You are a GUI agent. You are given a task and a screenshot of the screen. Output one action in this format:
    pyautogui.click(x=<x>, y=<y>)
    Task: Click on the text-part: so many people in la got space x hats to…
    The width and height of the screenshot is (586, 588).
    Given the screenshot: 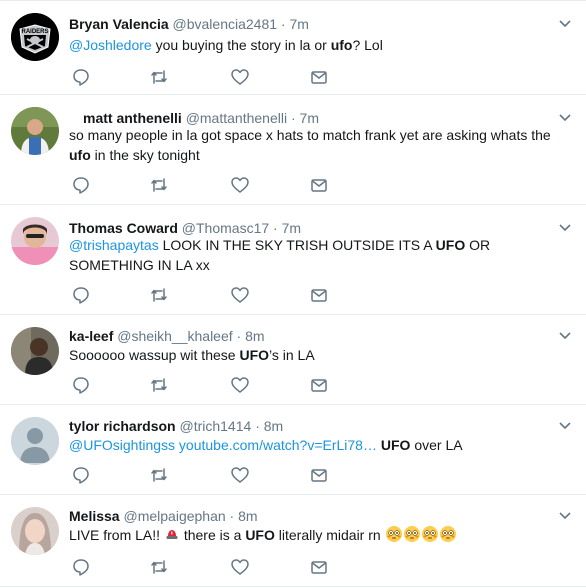 What is the action you would take?
    pyautogui.click(x=310, y=135)
    